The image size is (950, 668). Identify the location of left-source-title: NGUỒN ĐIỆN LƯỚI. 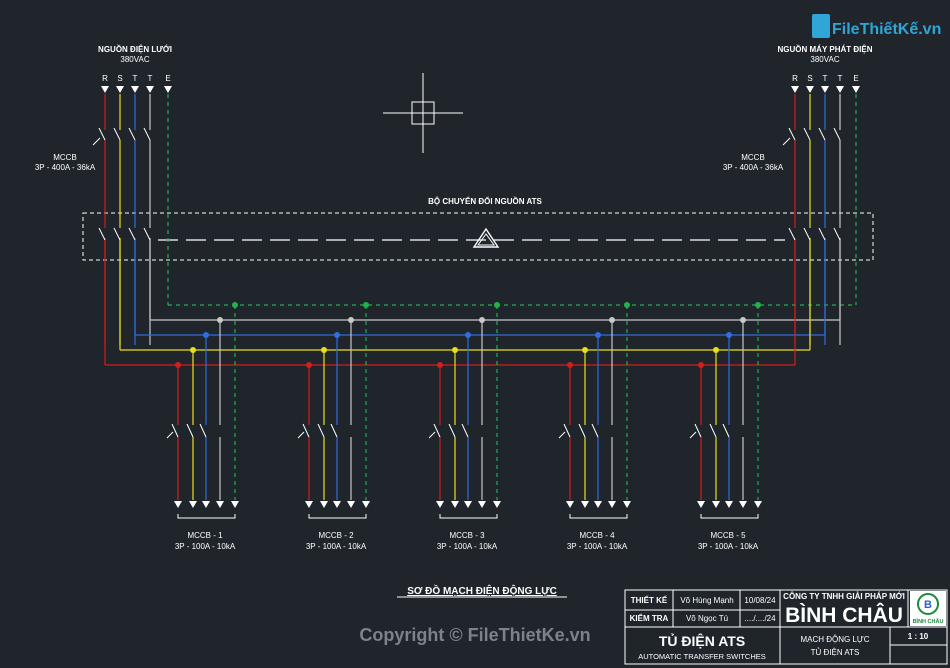
(135, 49).